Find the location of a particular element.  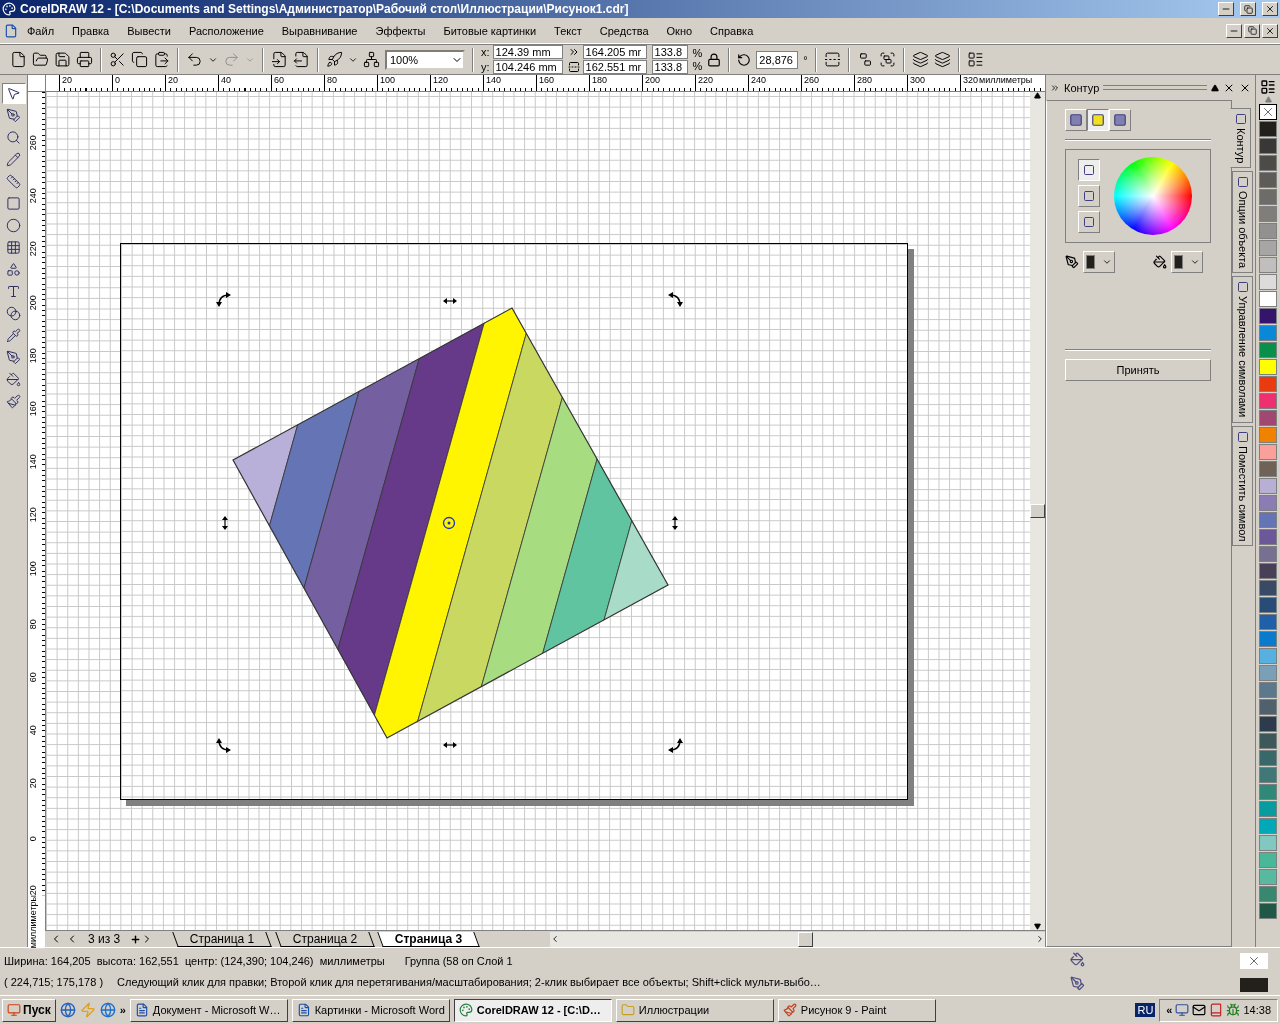

horizontal-scrollbar is located at coordinates (797, 939).